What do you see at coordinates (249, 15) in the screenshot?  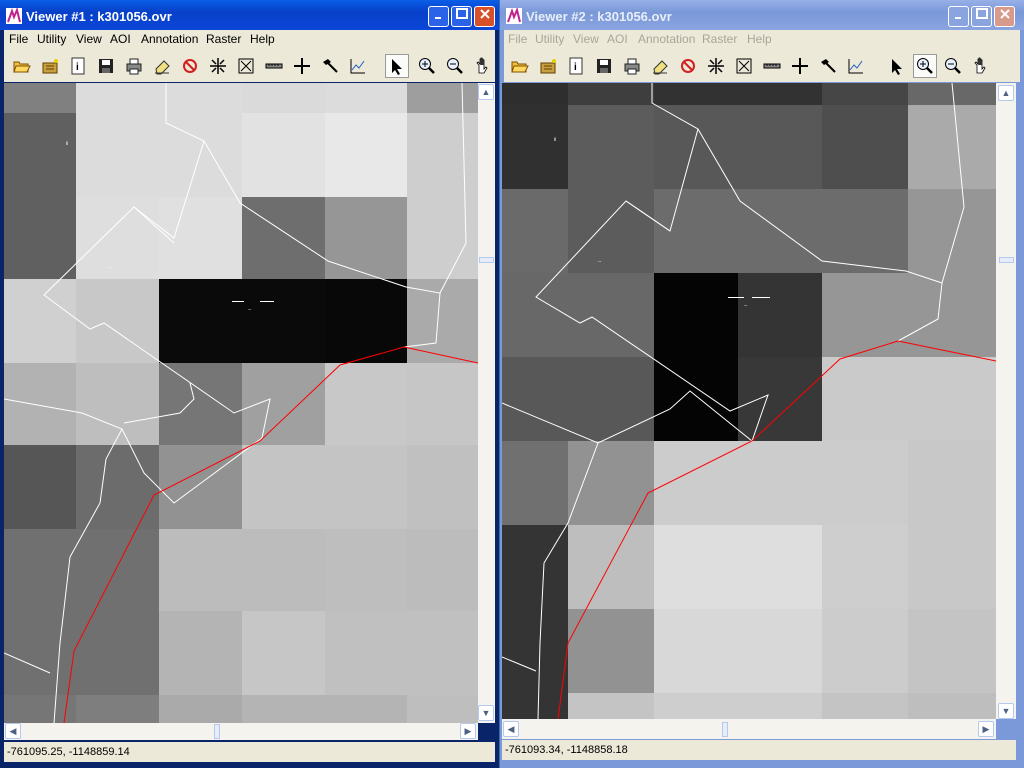 I see `title-bar: Viewer #1 : k301056.ovr` at bounding box center [249, 15].